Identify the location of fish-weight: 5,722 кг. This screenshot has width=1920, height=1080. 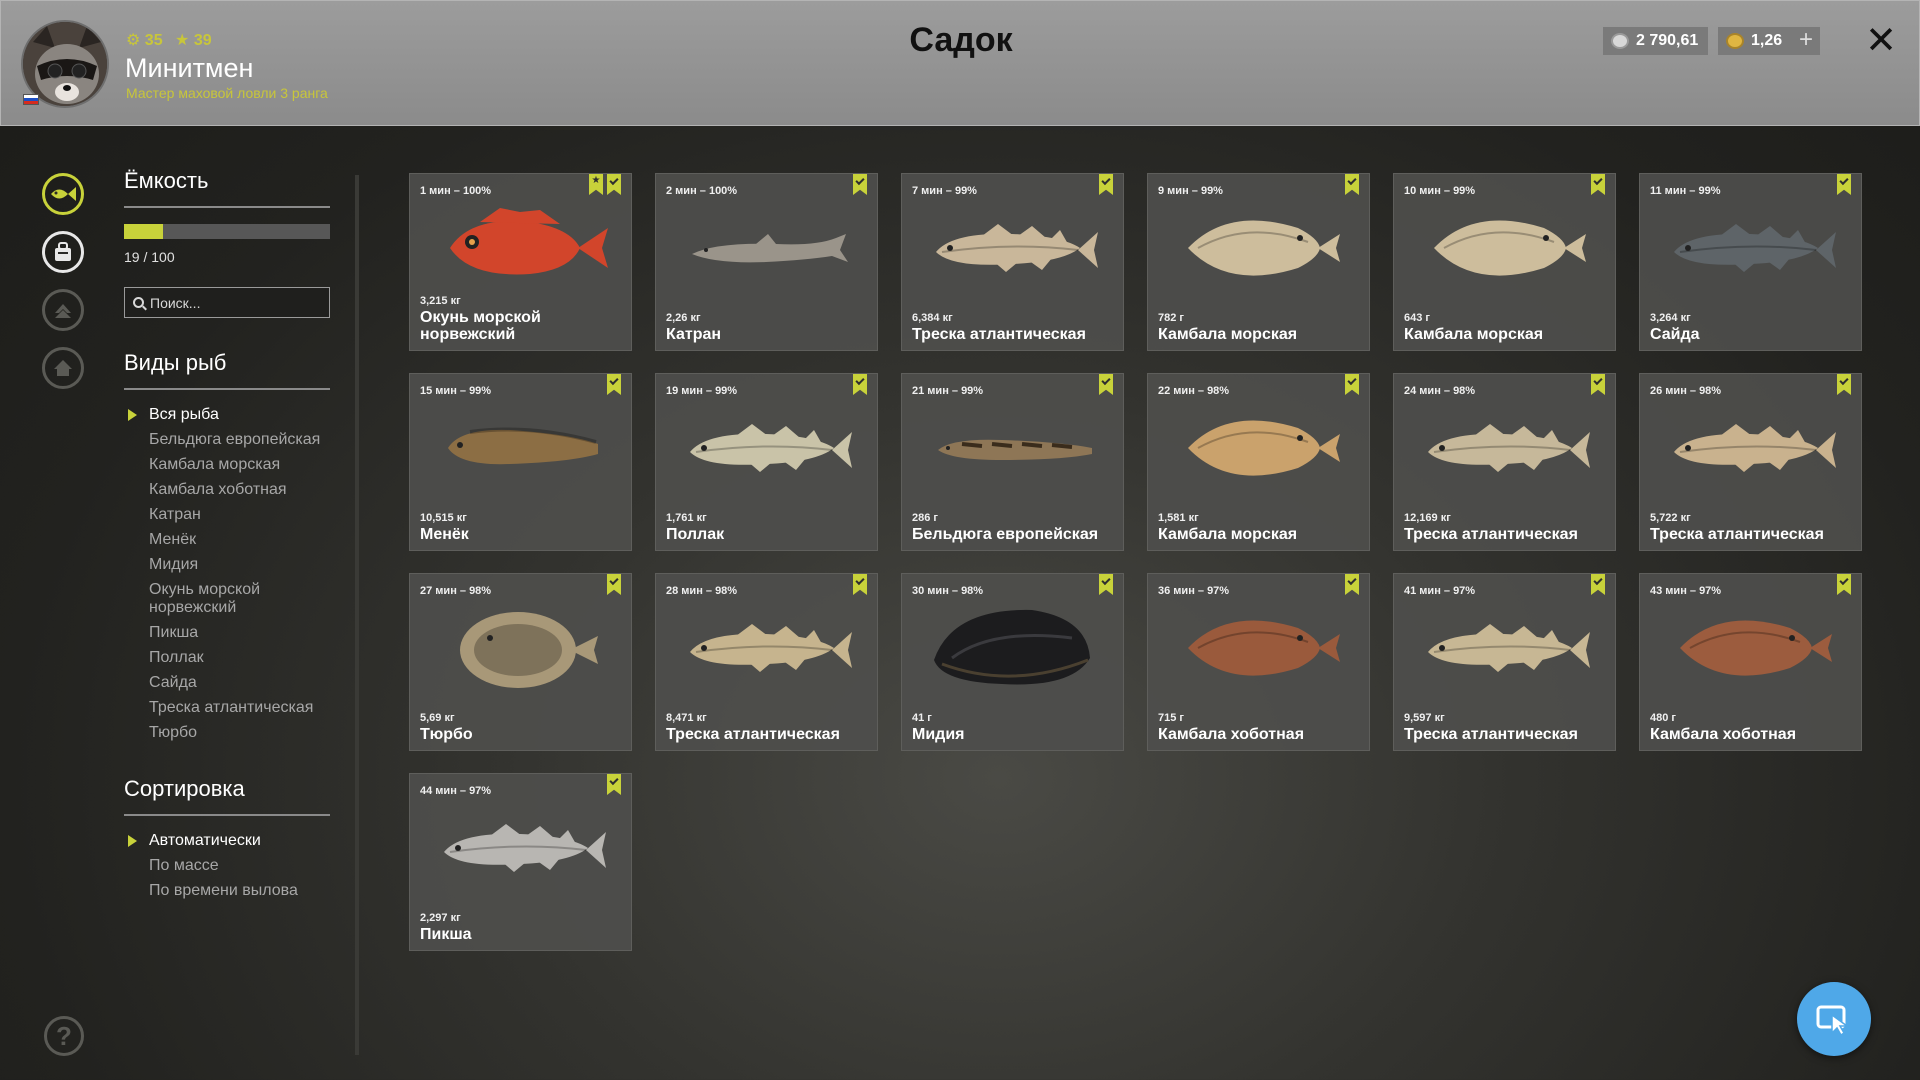
(1670, 518).